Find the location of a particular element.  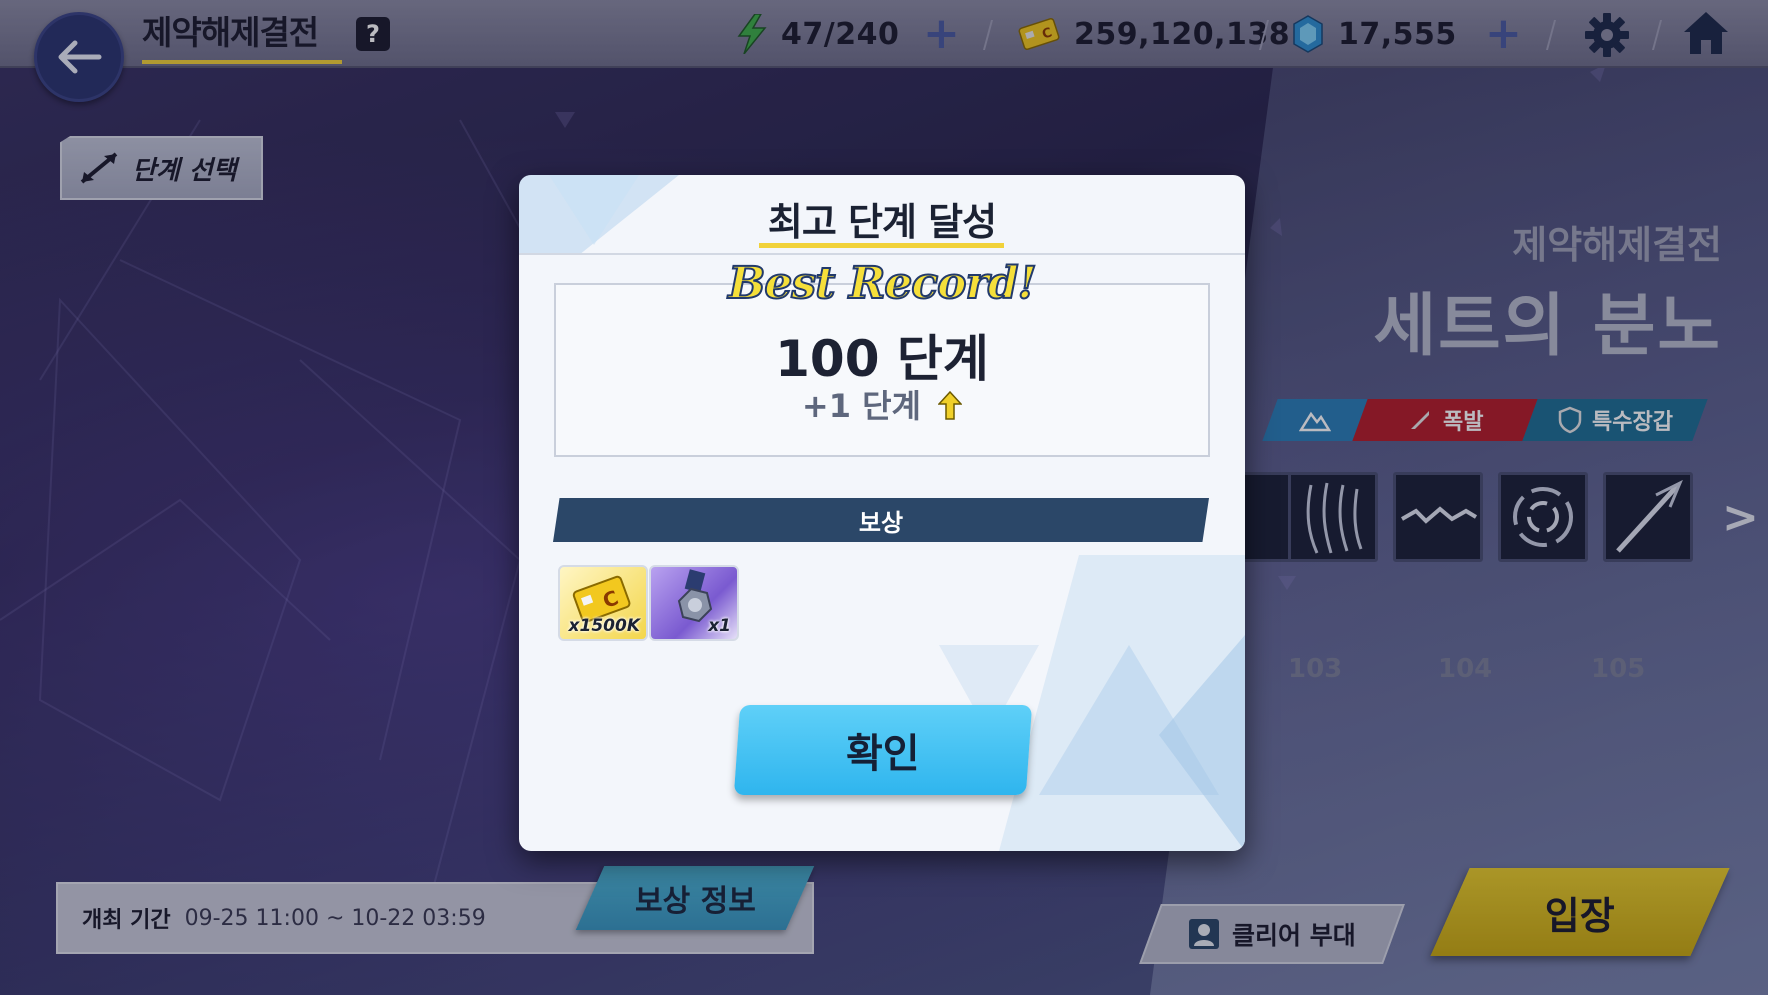

reward-header-label: 보상 is located at coordinates (881, 522).